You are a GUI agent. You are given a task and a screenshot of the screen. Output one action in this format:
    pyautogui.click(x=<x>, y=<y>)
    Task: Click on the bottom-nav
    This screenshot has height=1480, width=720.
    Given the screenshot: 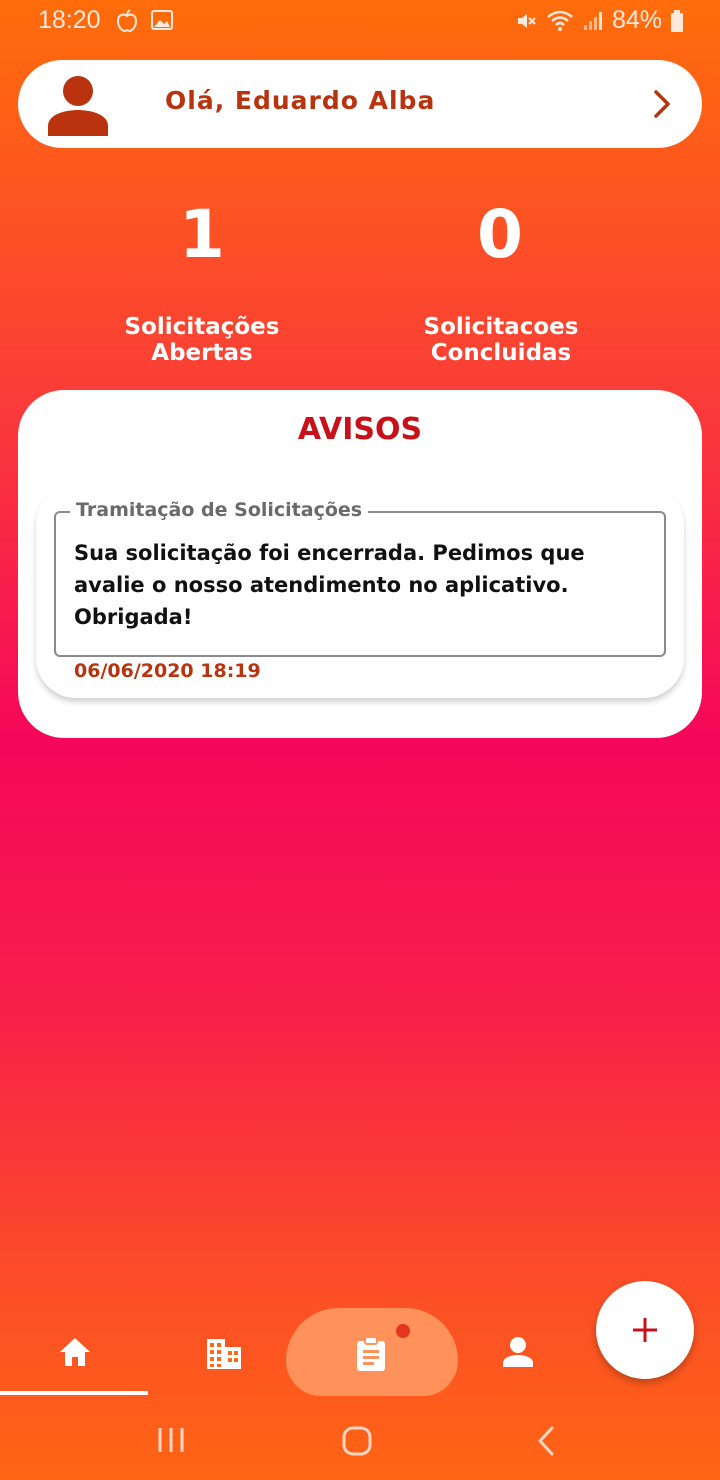 What is the action you would take?
    pyautogui.click(x=360, y=1351)
    